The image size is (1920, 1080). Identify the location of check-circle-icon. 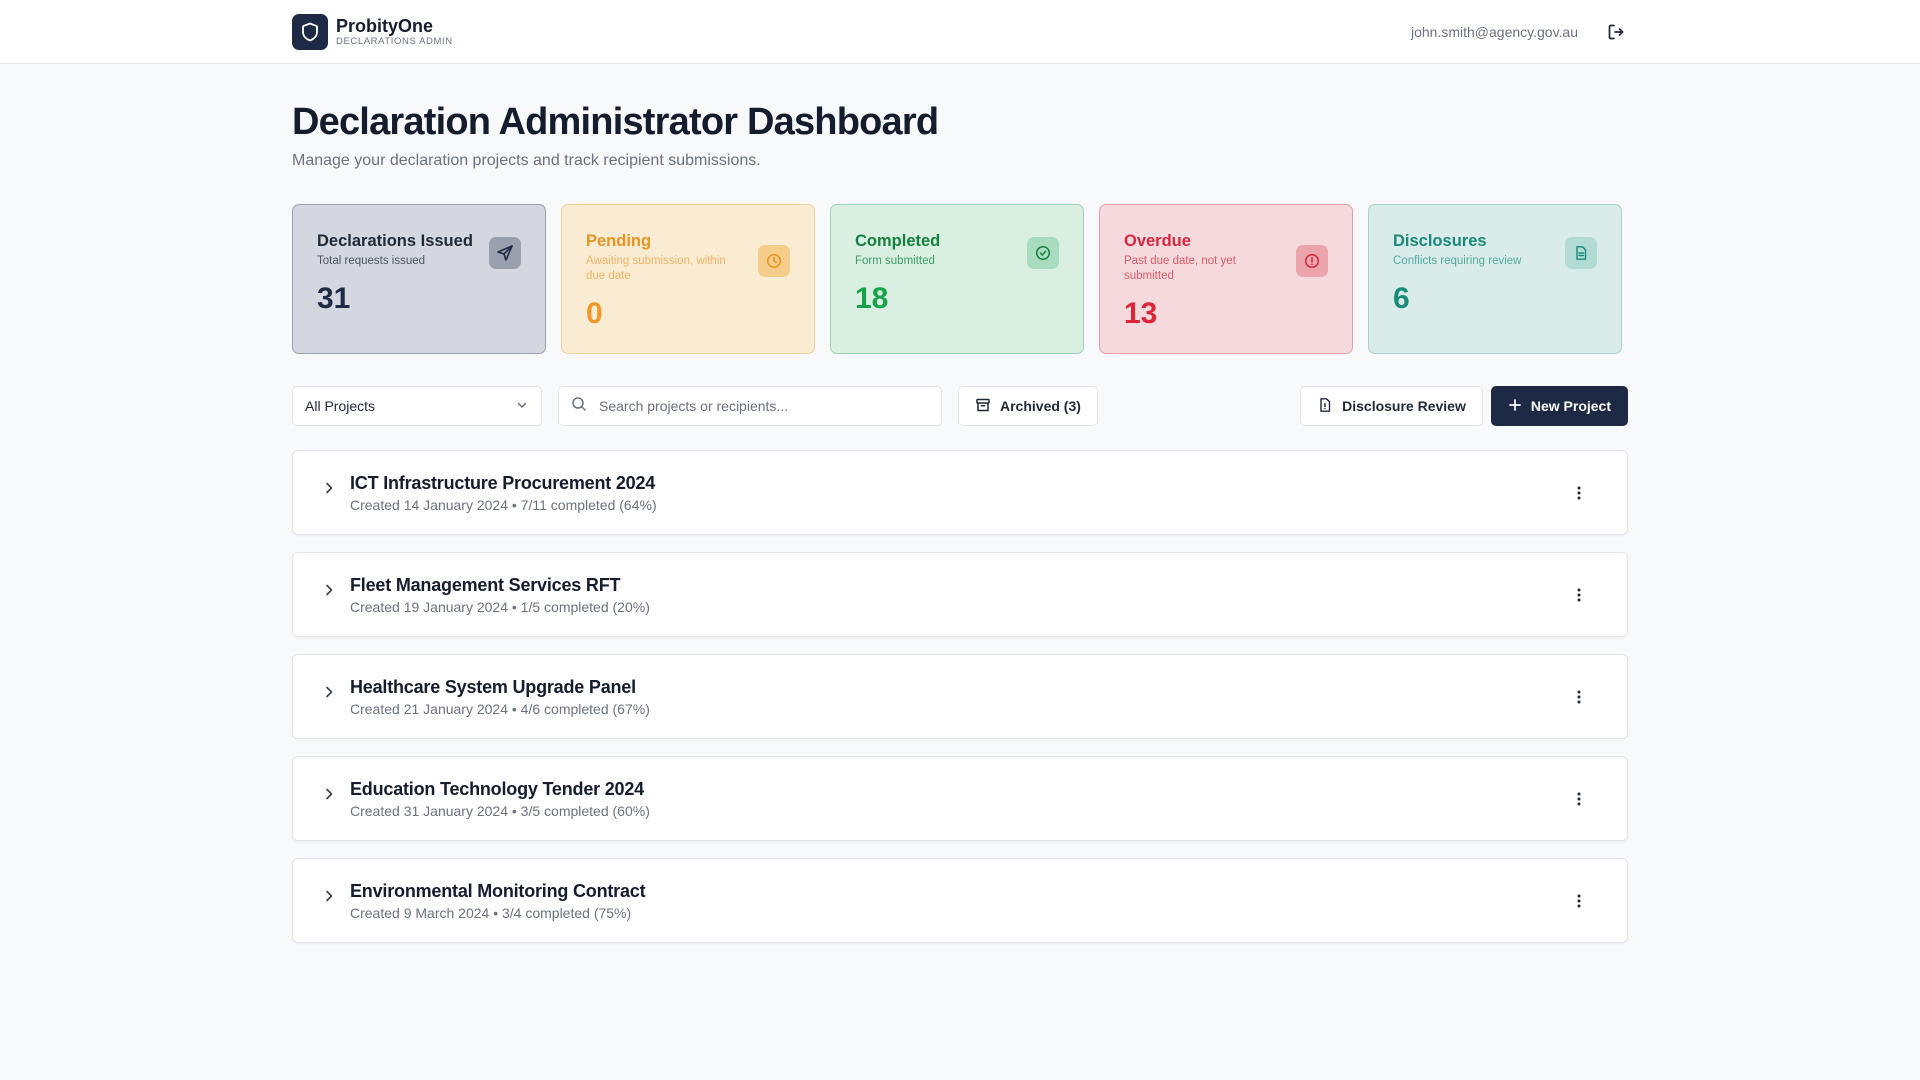
(1043, 253).